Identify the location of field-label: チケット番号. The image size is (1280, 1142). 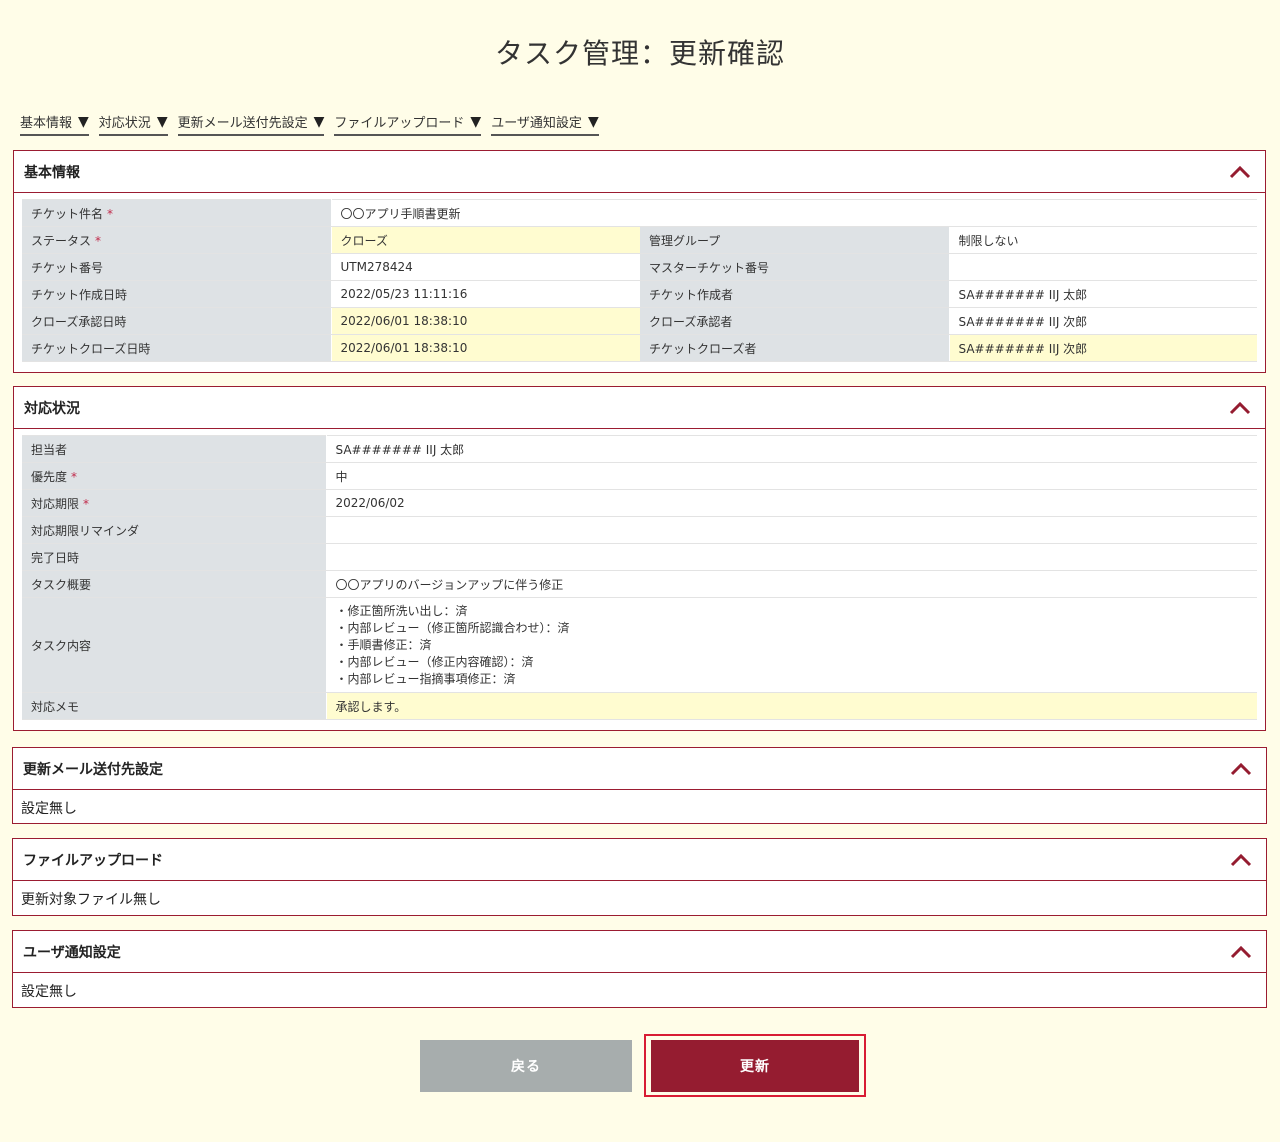
(177, 267).